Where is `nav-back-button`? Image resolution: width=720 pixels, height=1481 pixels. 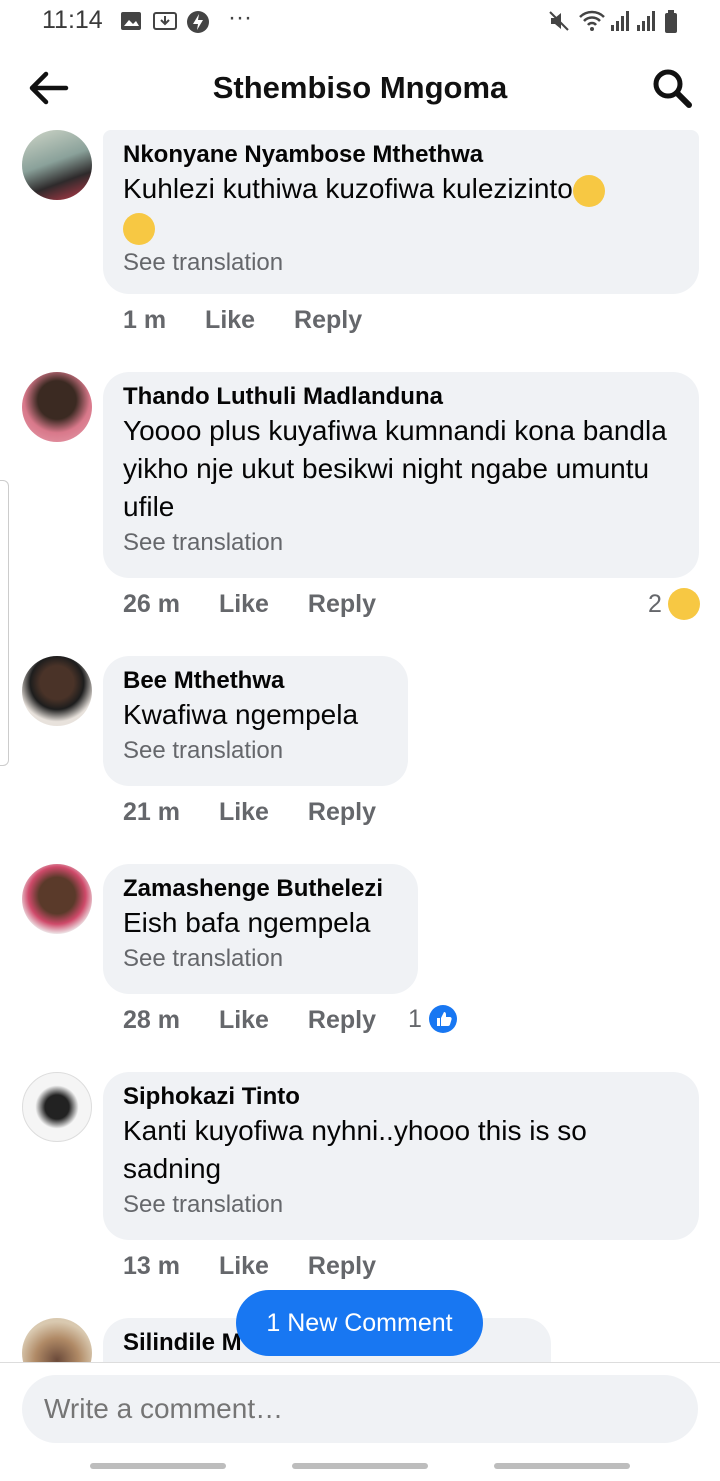 nav-back-button is located at coordinates (562, 1466).